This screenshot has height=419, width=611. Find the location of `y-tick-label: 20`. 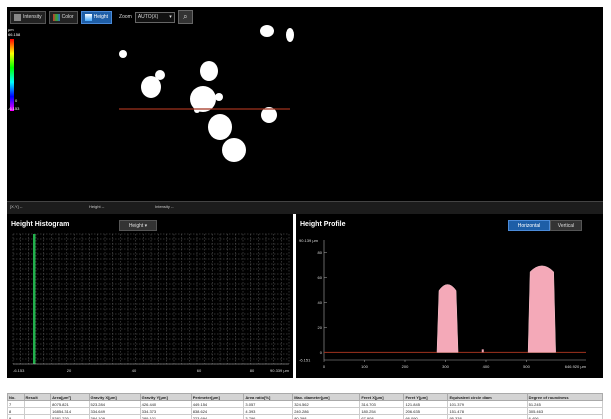

y-tick-label: 20 is located at coordinates (320, 327).